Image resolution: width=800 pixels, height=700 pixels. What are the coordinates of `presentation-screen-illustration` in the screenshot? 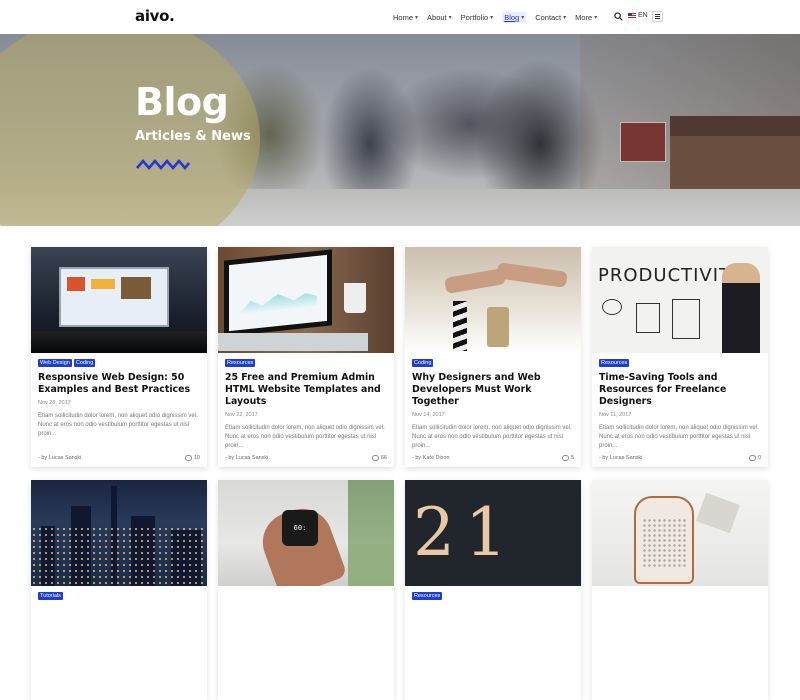 It's located at (114, 297).